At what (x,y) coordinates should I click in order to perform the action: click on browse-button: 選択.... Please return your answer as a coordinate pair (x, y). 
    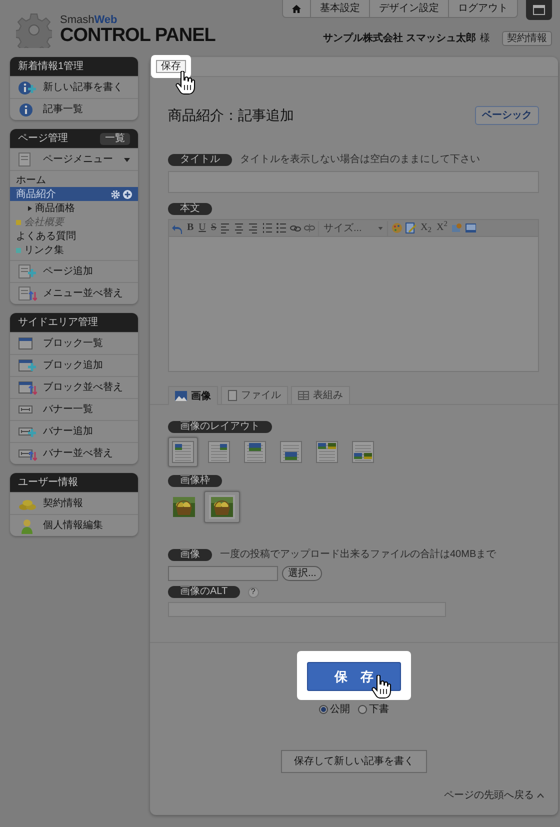
    Looking at the image, I should click on (302, 573).